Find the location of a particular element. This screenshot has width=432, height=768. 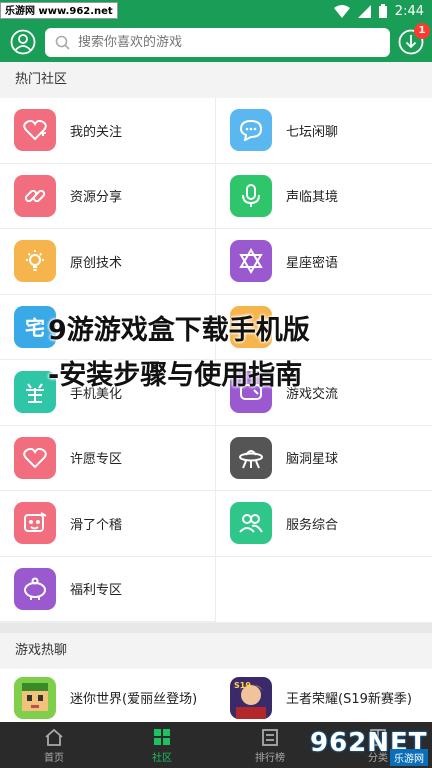

community-item-label: 滑了个稽 is located at coordinates (96, 525).